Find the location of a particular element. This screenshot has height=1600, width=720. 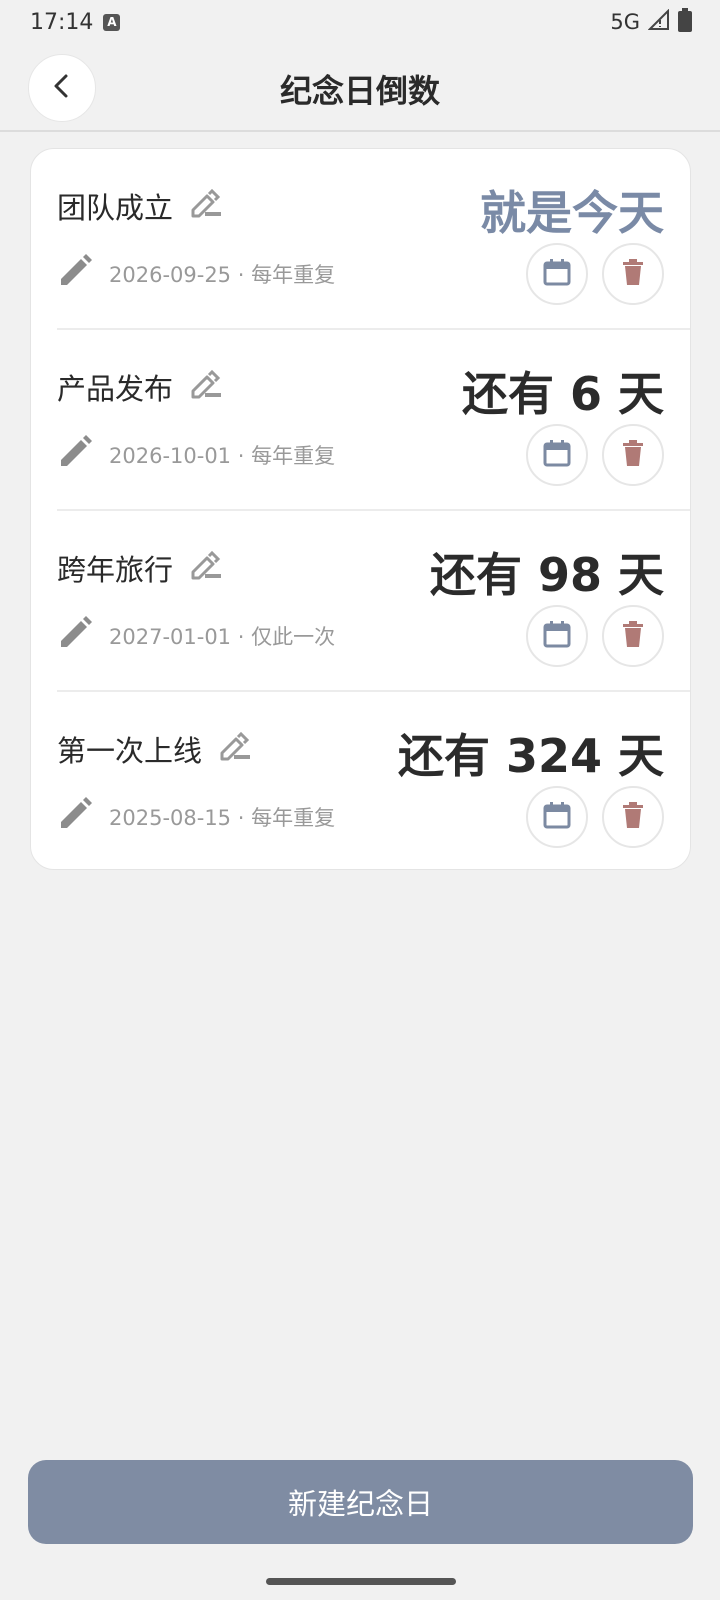

item-name-label: 跨年旅行 is located at coordinates (115, 570).